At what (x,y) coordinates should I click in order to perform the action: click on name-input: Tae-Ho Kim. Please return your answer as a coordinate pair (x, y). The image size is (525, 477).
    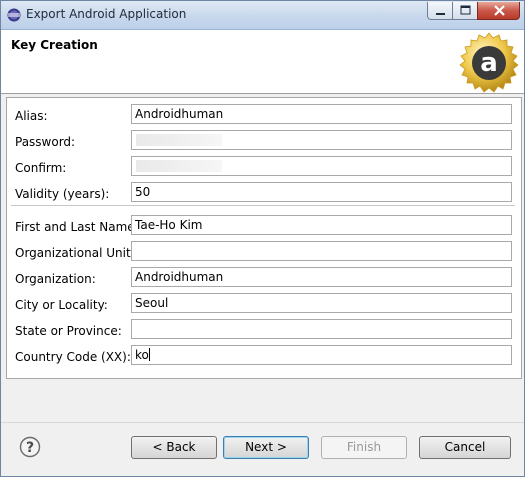
    Looking at the image, I should click on (321, 225).